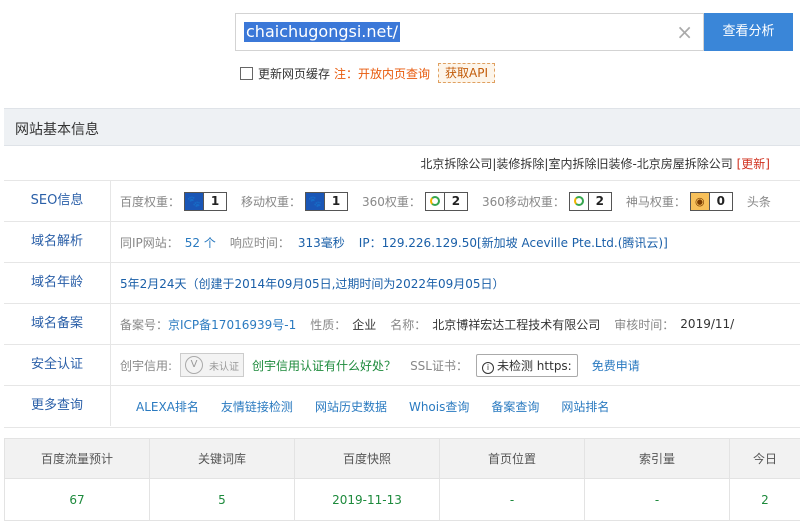  I want to click on site-title-row: 北京拆除公司|装修拆除|室内拆除旧装修-北京房屋拆除公司 [更新], so click(402, 163).